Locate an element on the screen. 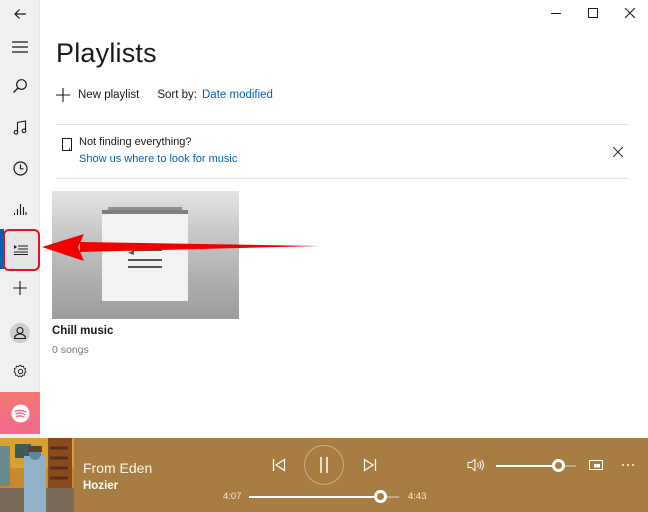 The width and height of the screenshot is (648, 512). music-note-icon is located at coordinates (20, 127).